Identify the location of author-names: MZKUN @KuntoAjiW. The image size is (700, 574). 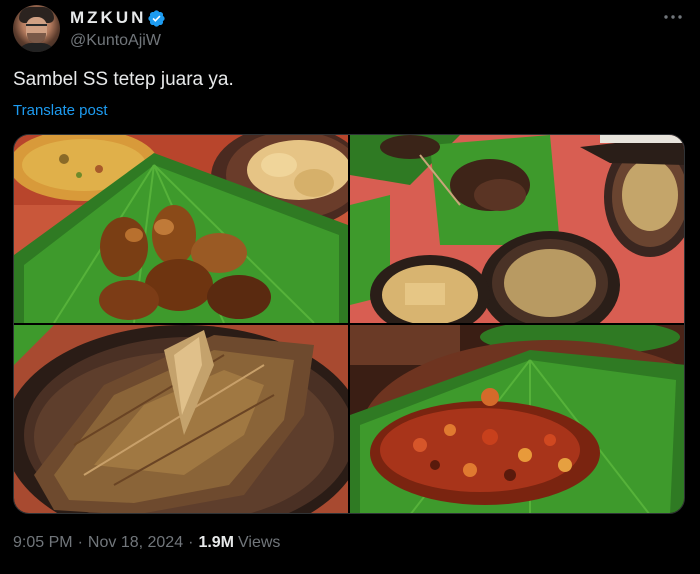
(118, 28).